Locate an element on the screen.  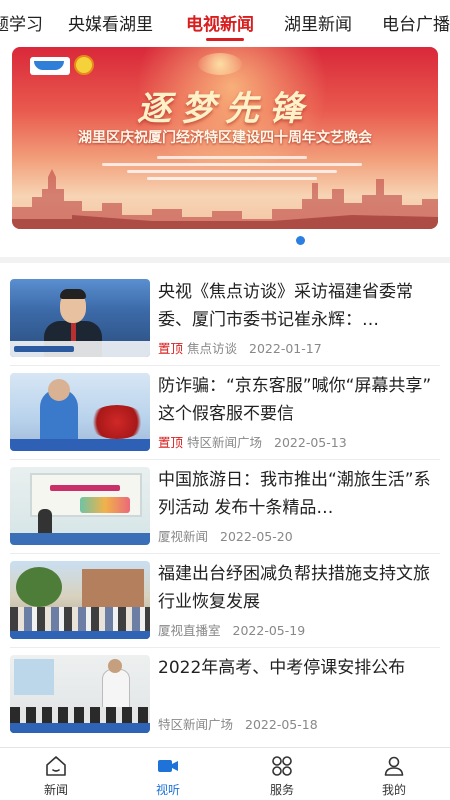
active-tab-indicator is located at coordinates (225, 39).